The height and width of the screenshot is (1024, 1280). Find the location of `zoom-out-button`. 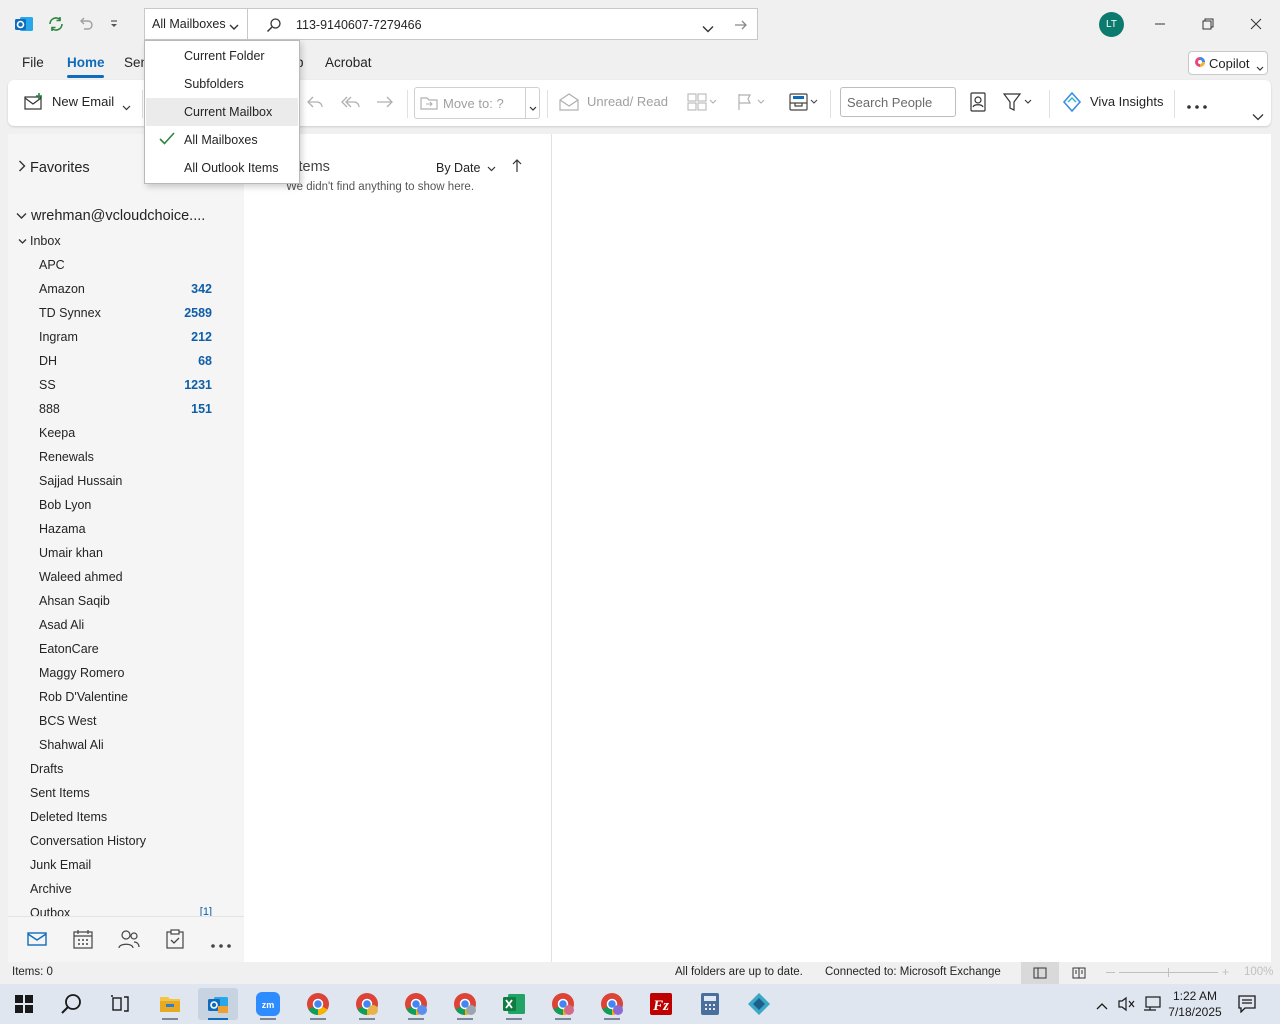

zoom-out-button is located at coordinates (1110, 972).